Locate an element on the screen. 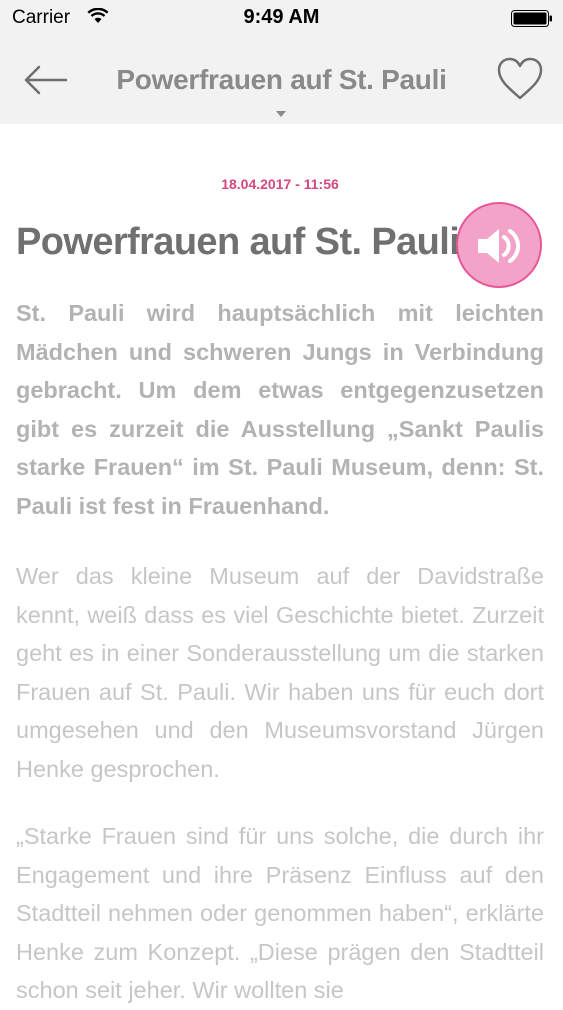 The width and height of the screenshot is (563, 1010). article-date: 18.04.2017 - 11:56 is located at coordinates (280, 184).